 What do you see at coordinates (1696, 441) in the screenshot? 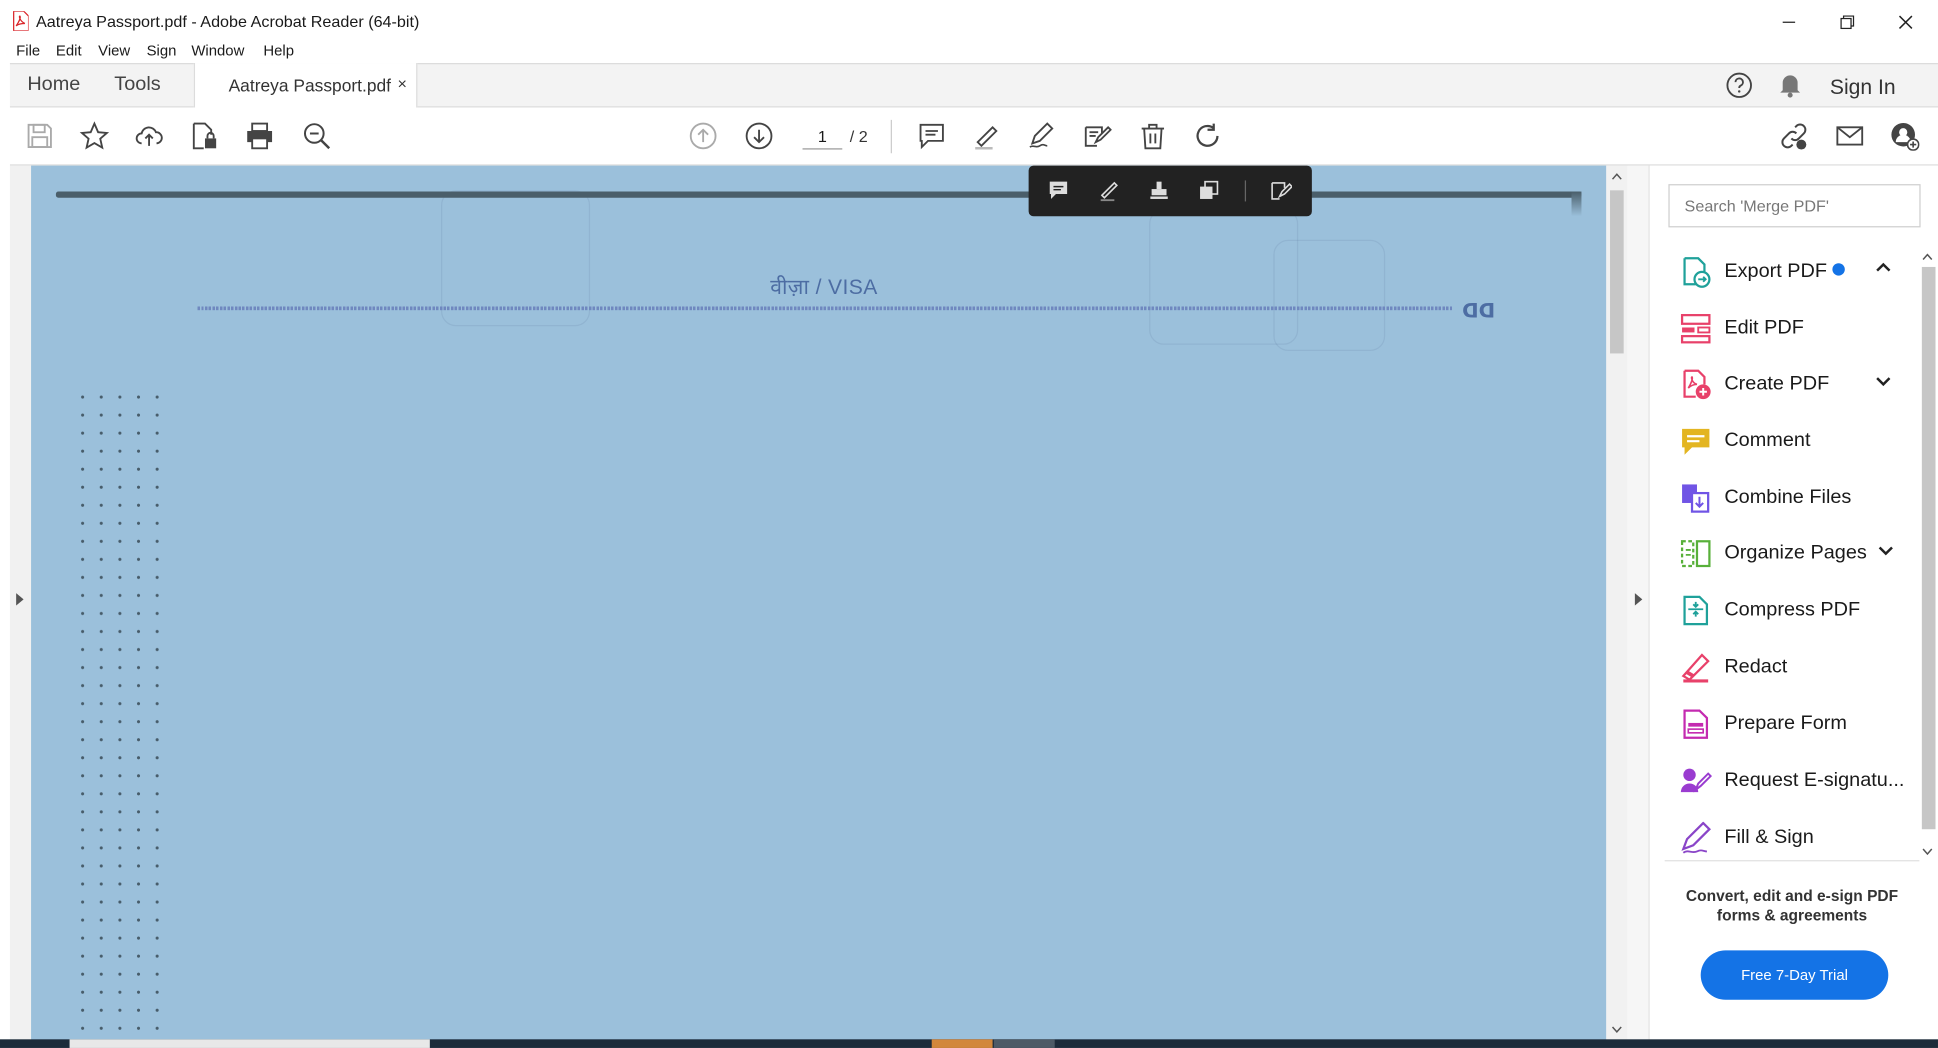
I see `comment-tool-icon` at bounding box center [1696, 441].